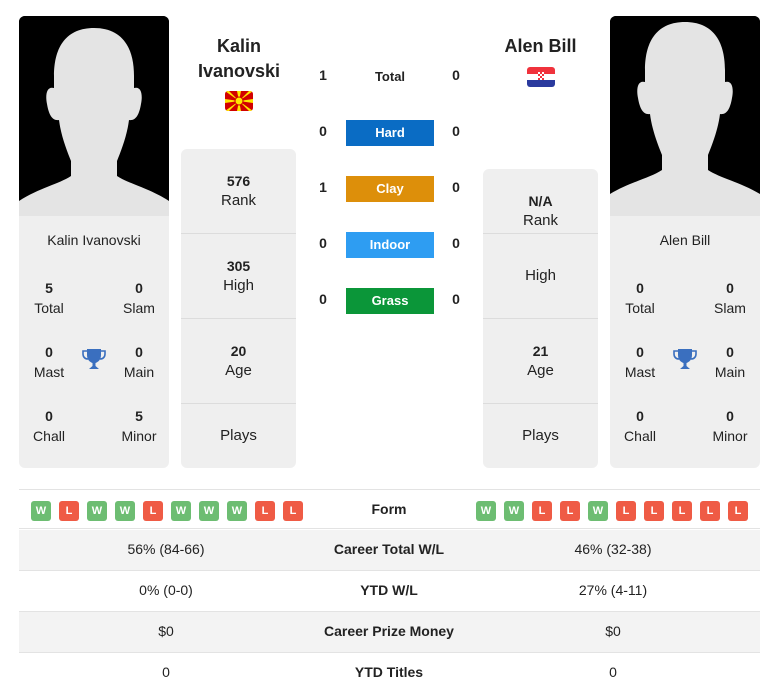  What do you see at coordinates (540, 46) in the screenshot?
I see `player2-name: Alen Bill` at bounding box center [540, 46].